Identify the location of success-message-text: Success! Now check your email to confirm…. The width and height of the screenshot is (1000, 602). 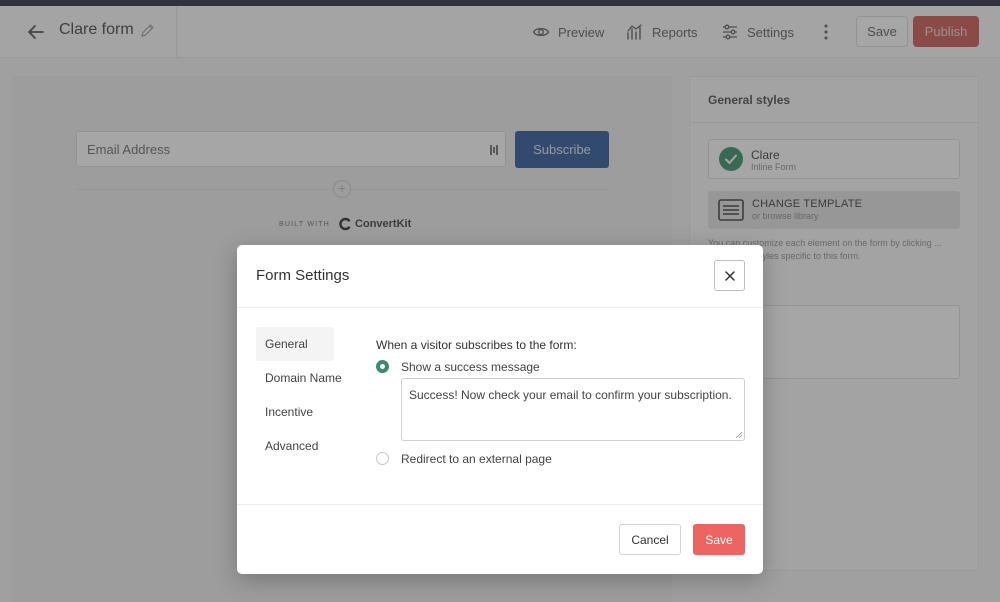
(570, 395).